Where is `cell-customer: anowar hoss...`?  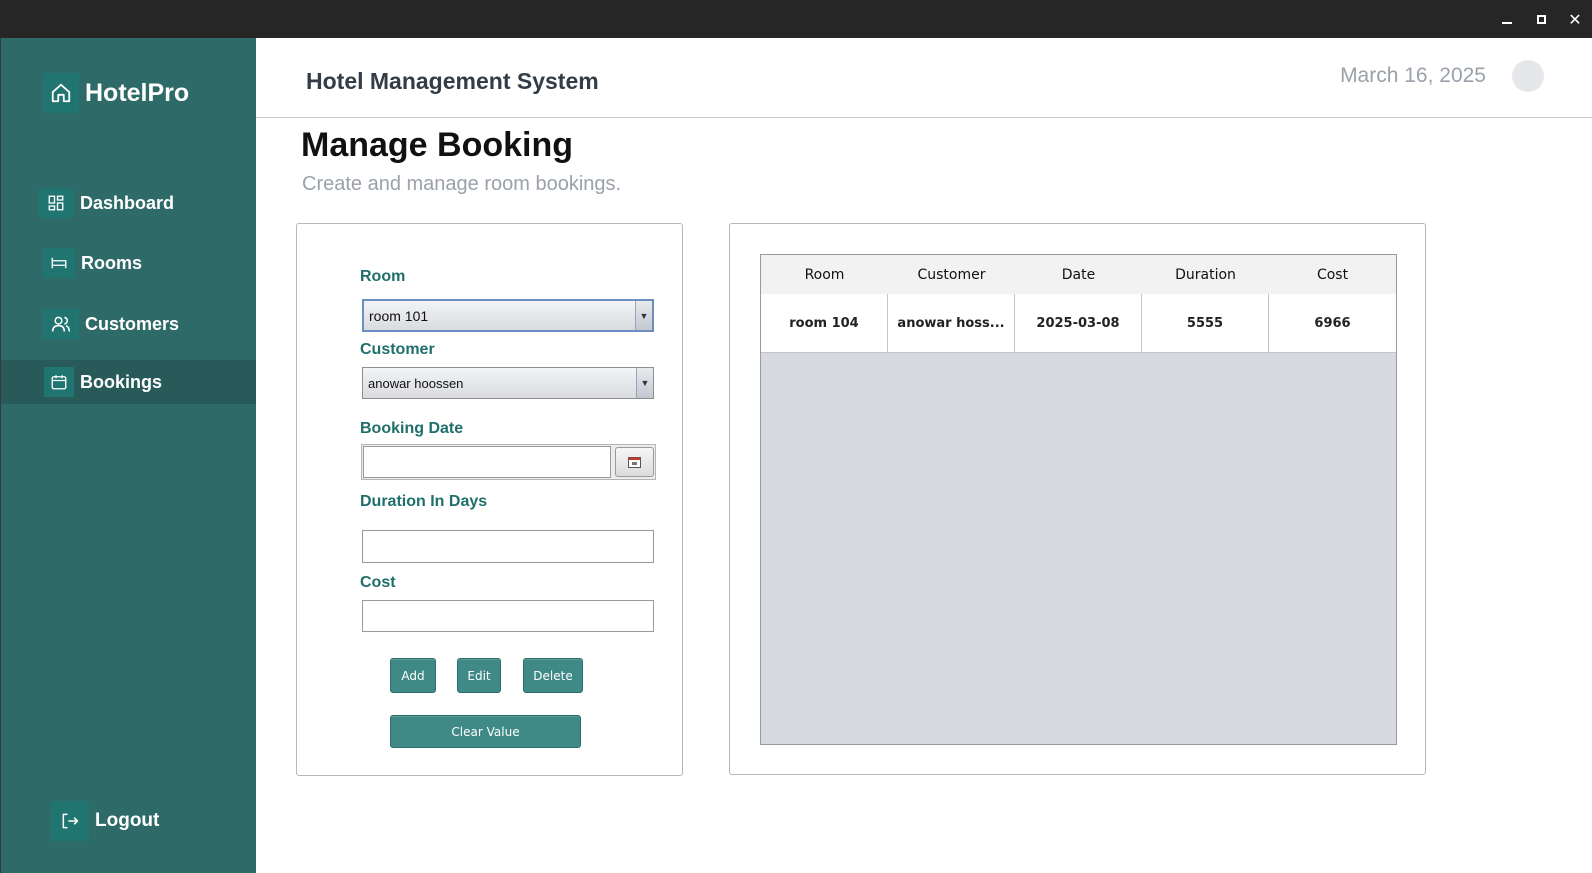
cell-customer: anowar hoss... is located at coordinates (951, 323).